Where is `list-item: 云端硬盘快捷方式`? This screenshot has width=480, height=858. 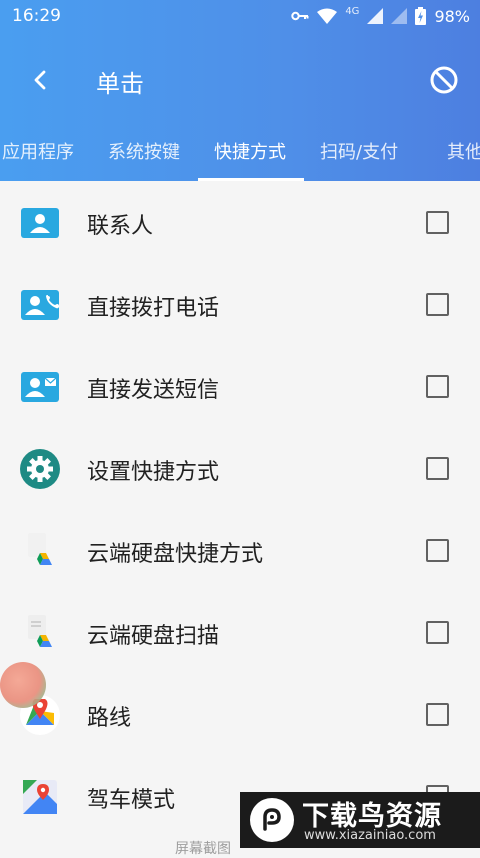 list-item: 云端硬盘快捷方式 is located at coordinates (240, 550).